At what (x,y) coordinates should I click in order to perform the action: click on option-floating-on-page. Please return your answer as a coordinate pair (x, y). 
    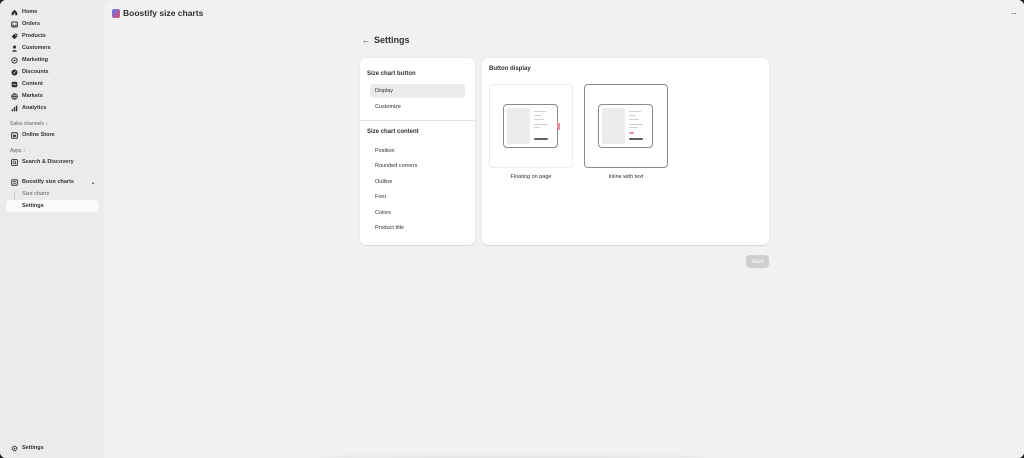
    Looking at the image, I should click on (531, 126).